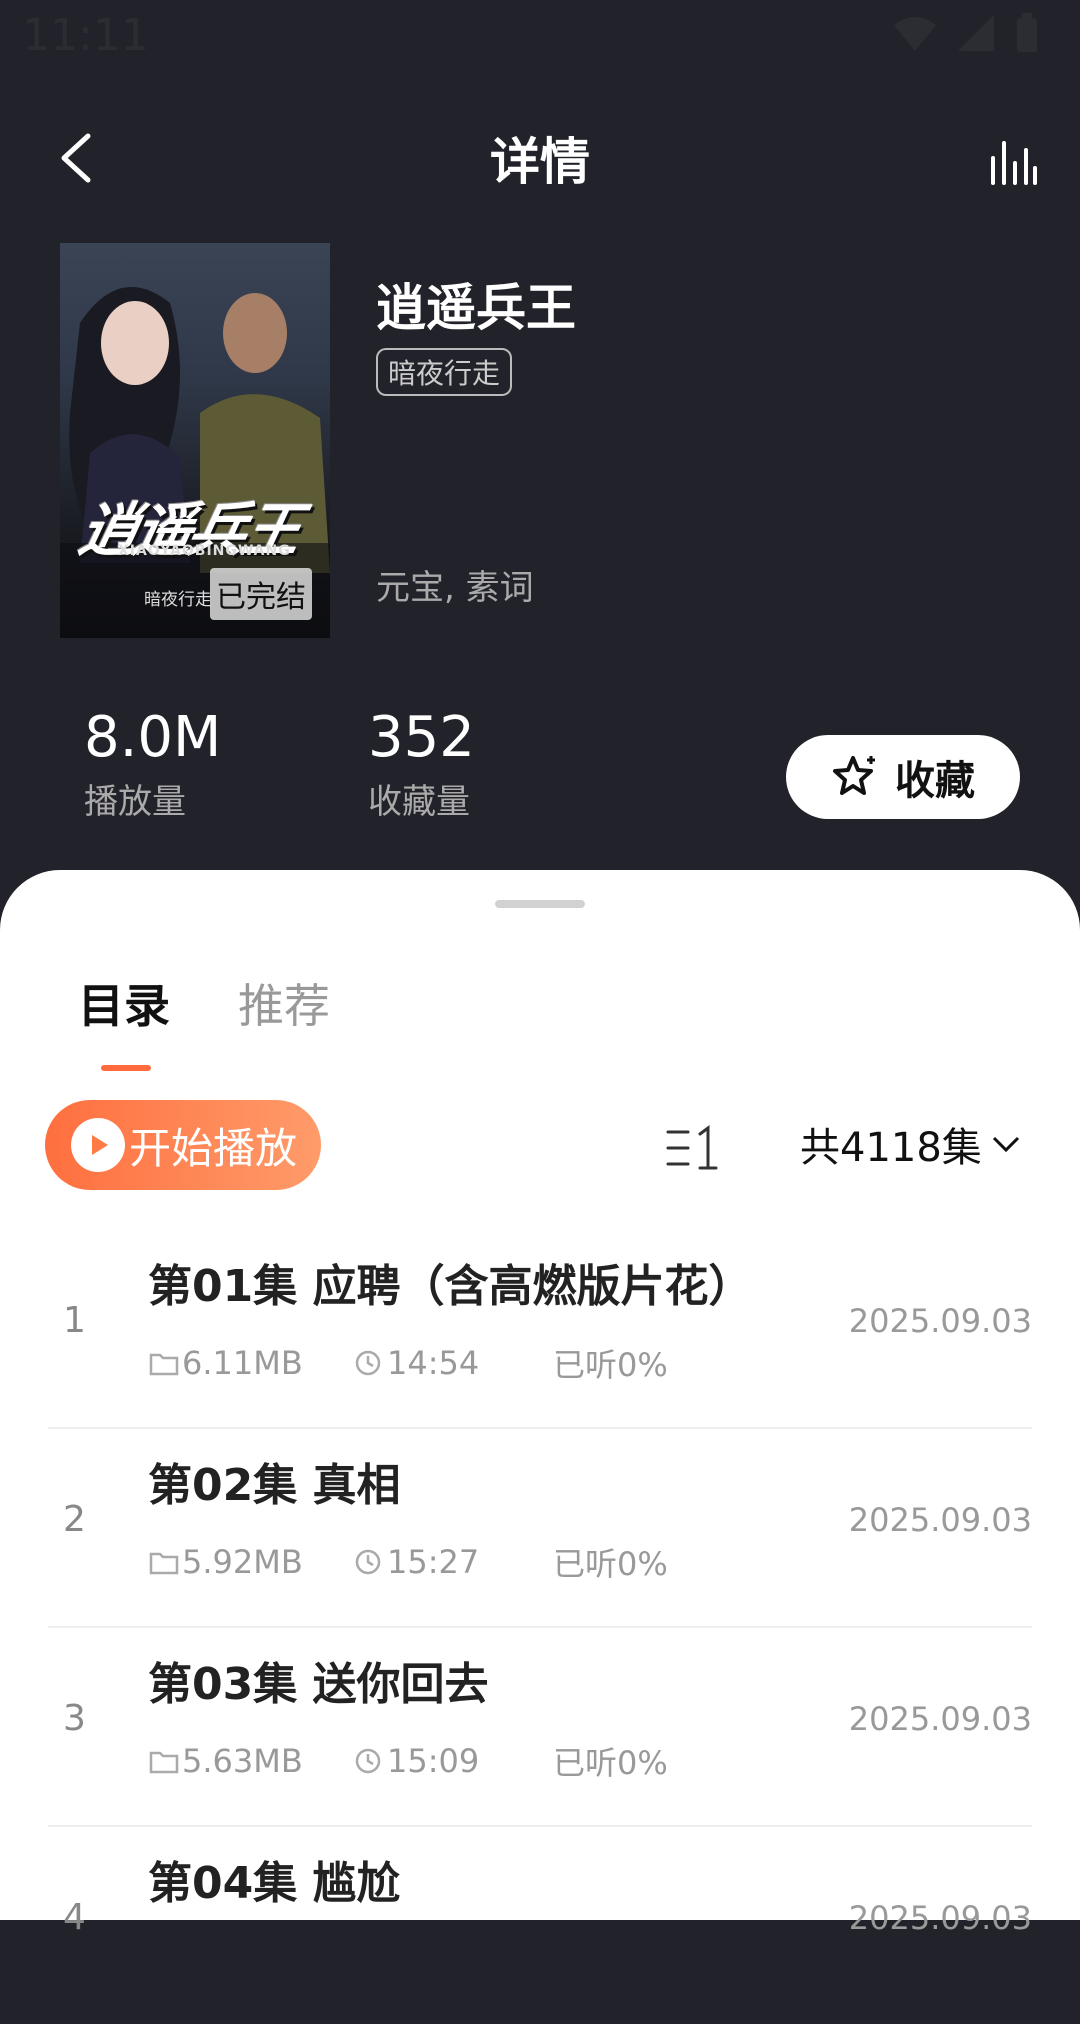 Image resolution: width=1080 pixels, height=2024 pixels. Describe the element at coordinates (540, 904) in the screenshot. I see `drag-handle` at that location.